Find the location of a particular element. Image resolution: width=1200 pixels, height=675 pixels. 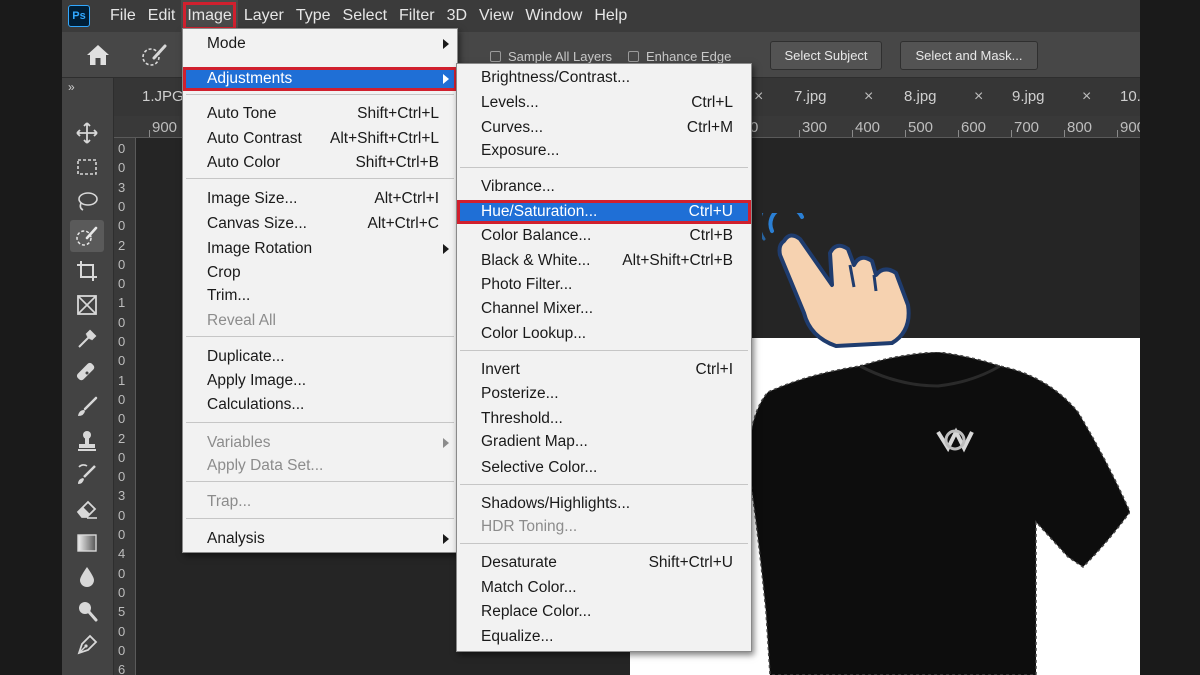

adjustments-item-black-white: Black & White... Alt+Shift+Ctrl+B is located at coordinates (604, 261).